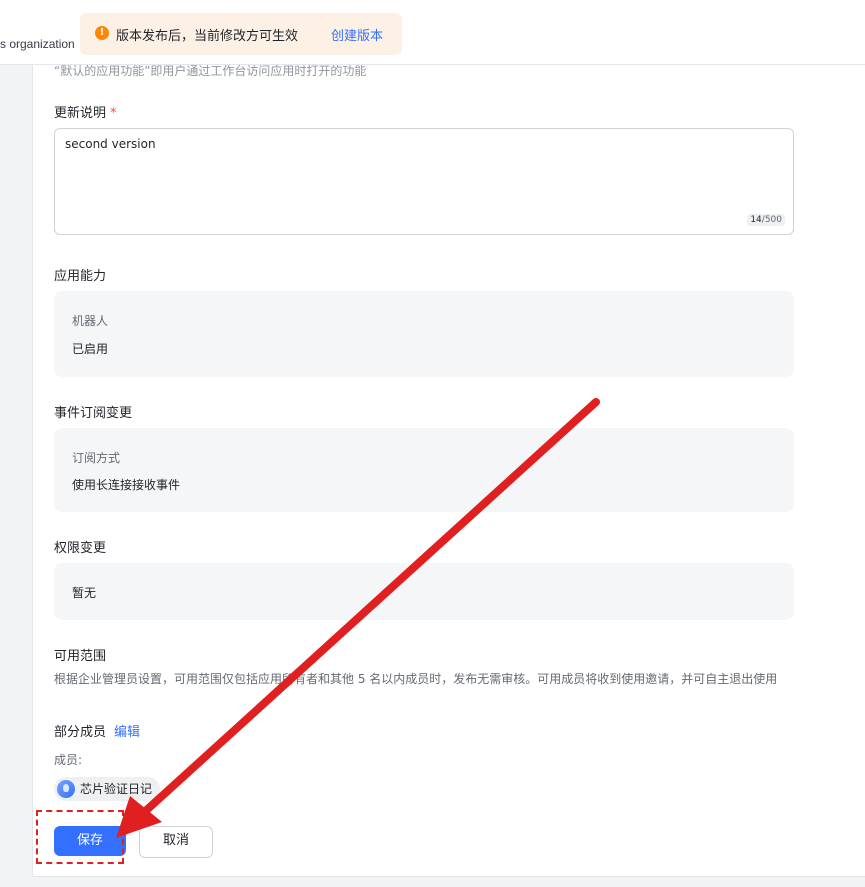 This screenshot has height=887, width=865. Describe the element at coordinates (424, 470) in the screenshot. I see `event-subscription-card: 订阅方式 使用长连接接收事件` at that location.